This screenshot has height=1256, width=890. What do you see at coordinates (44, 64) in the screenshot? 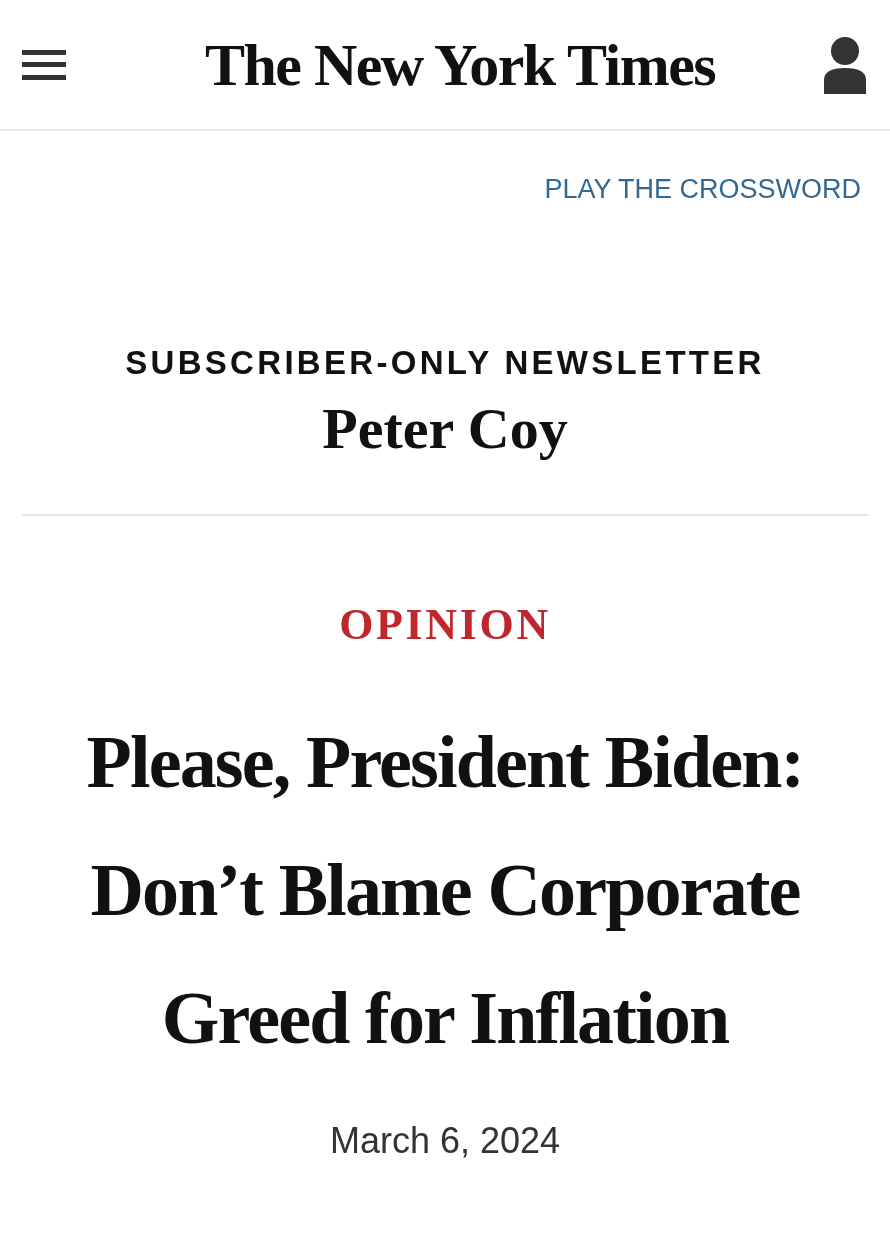
I see `menu-icon` at bounding box center [44, 64].